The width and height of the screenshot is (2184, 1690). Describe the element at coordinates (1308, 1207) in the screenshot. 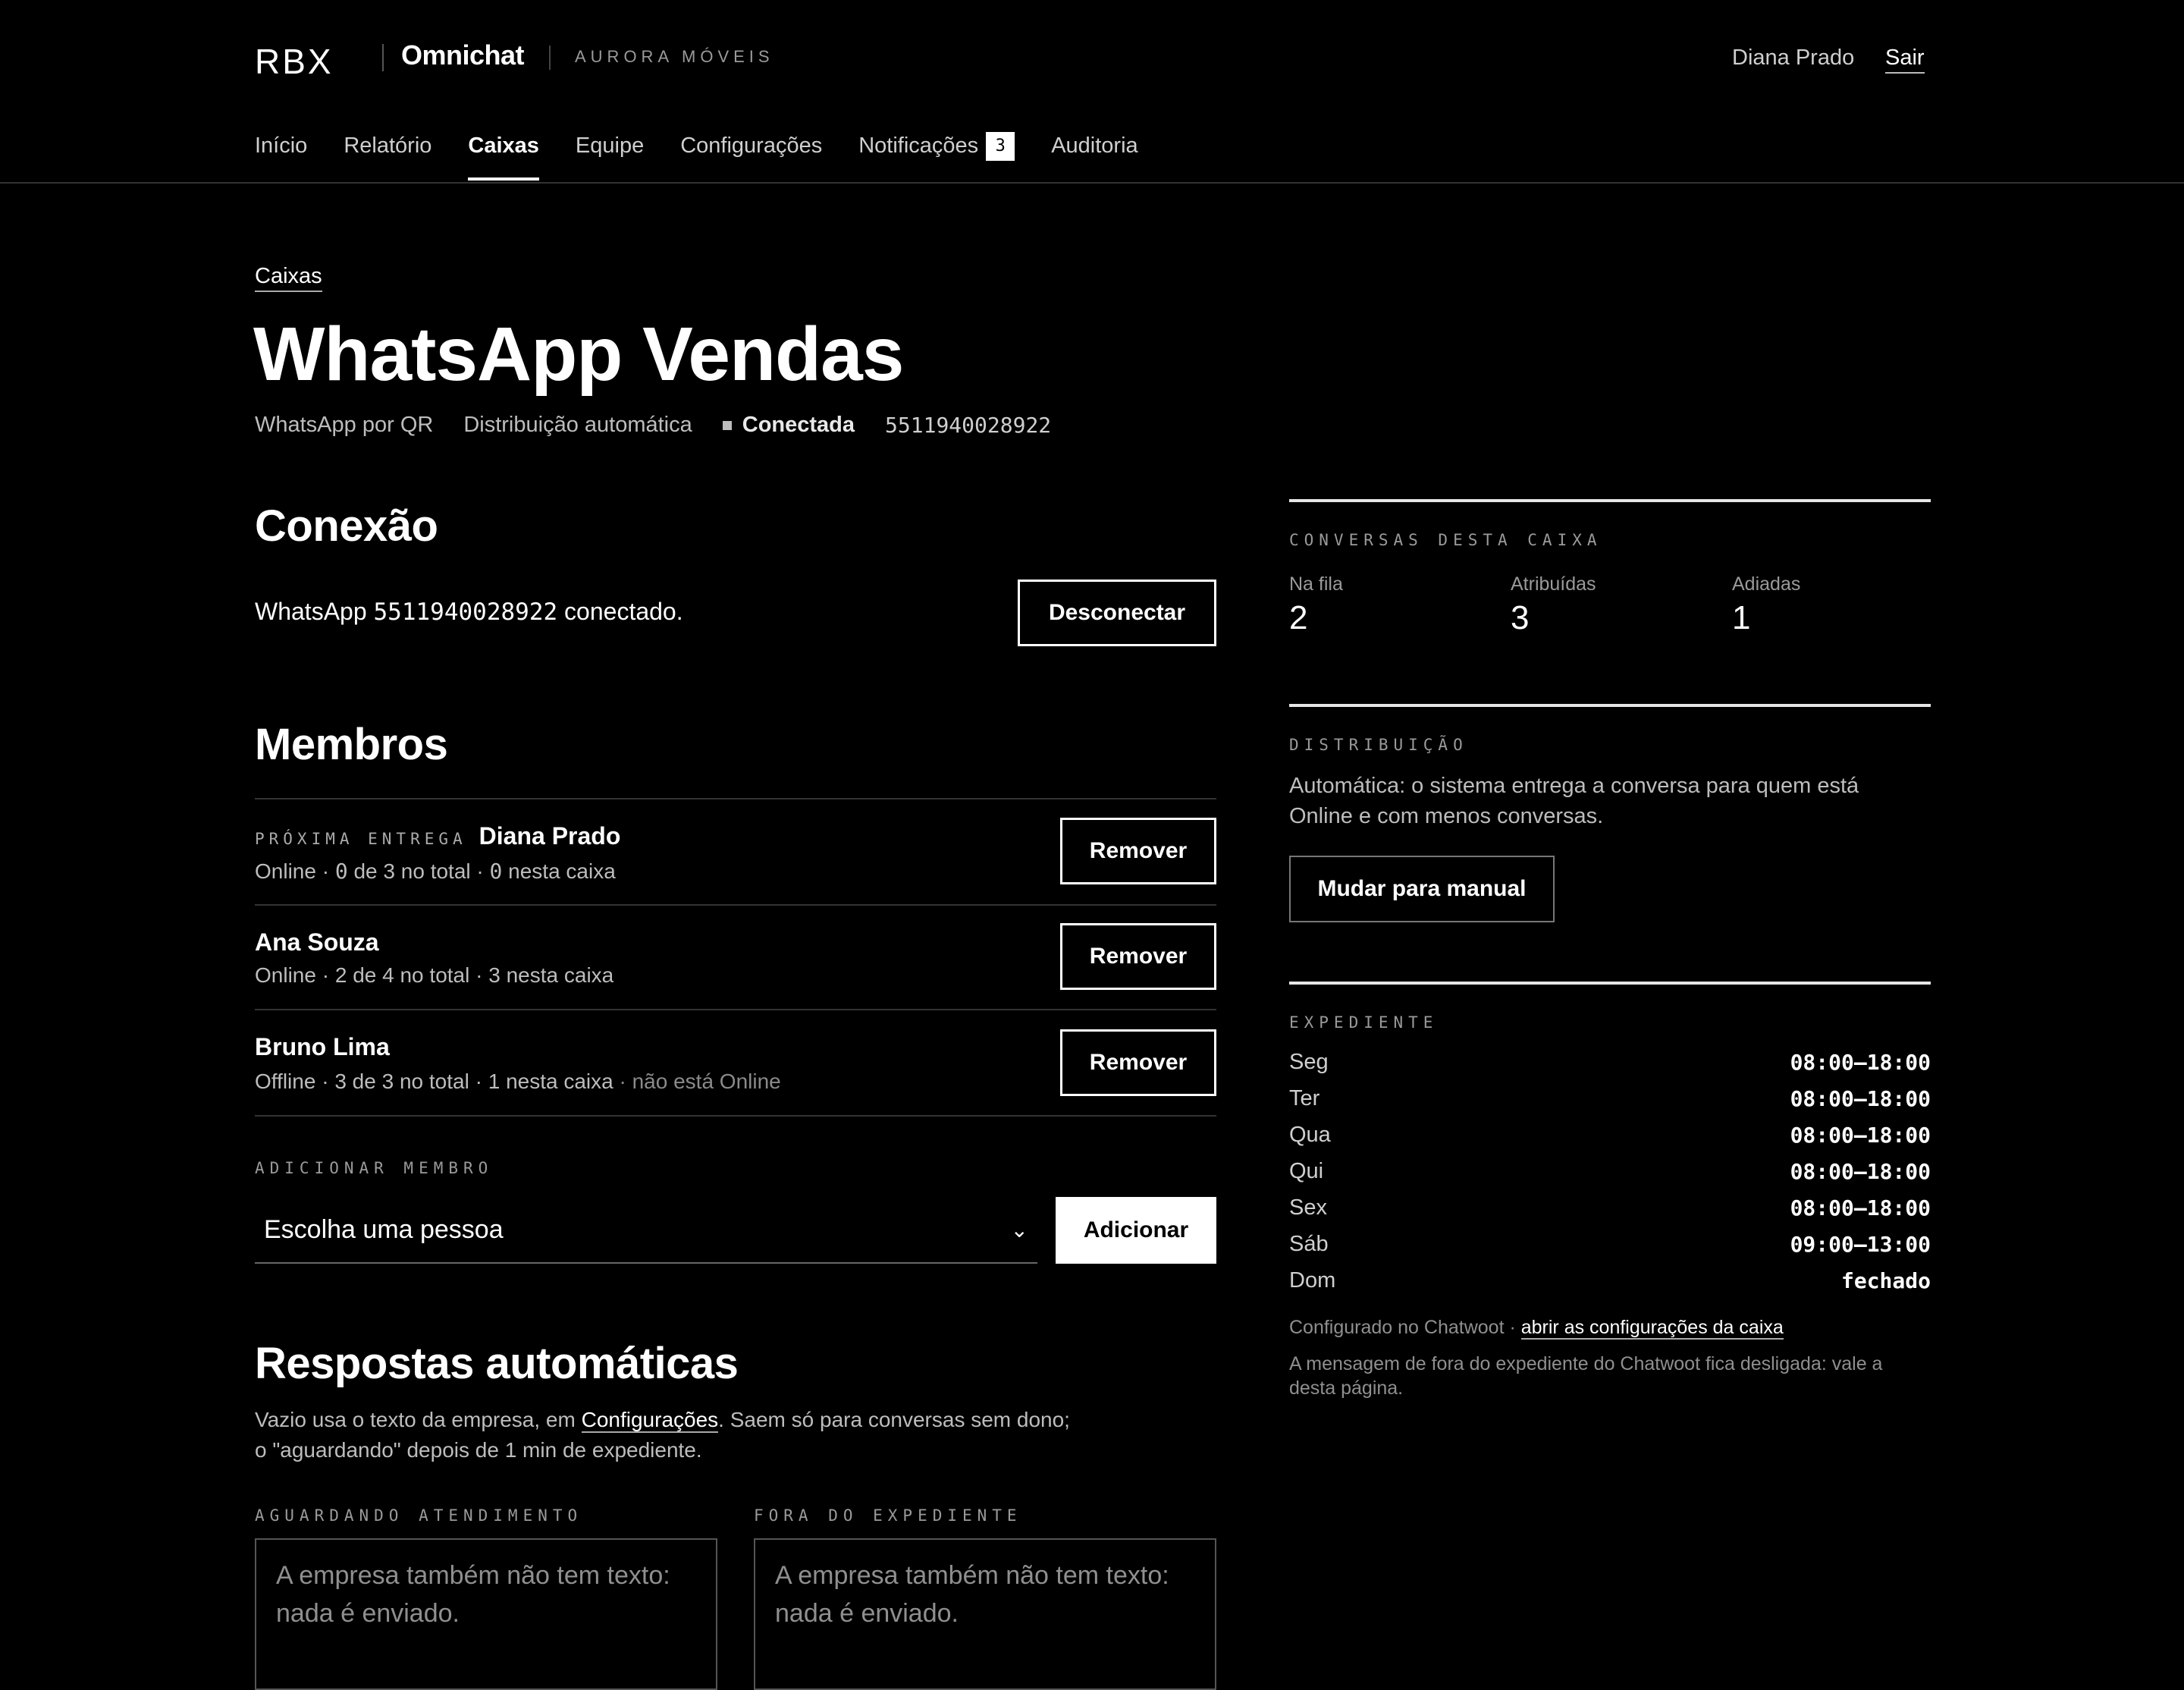

I see `hours-day: Sex` at that location.